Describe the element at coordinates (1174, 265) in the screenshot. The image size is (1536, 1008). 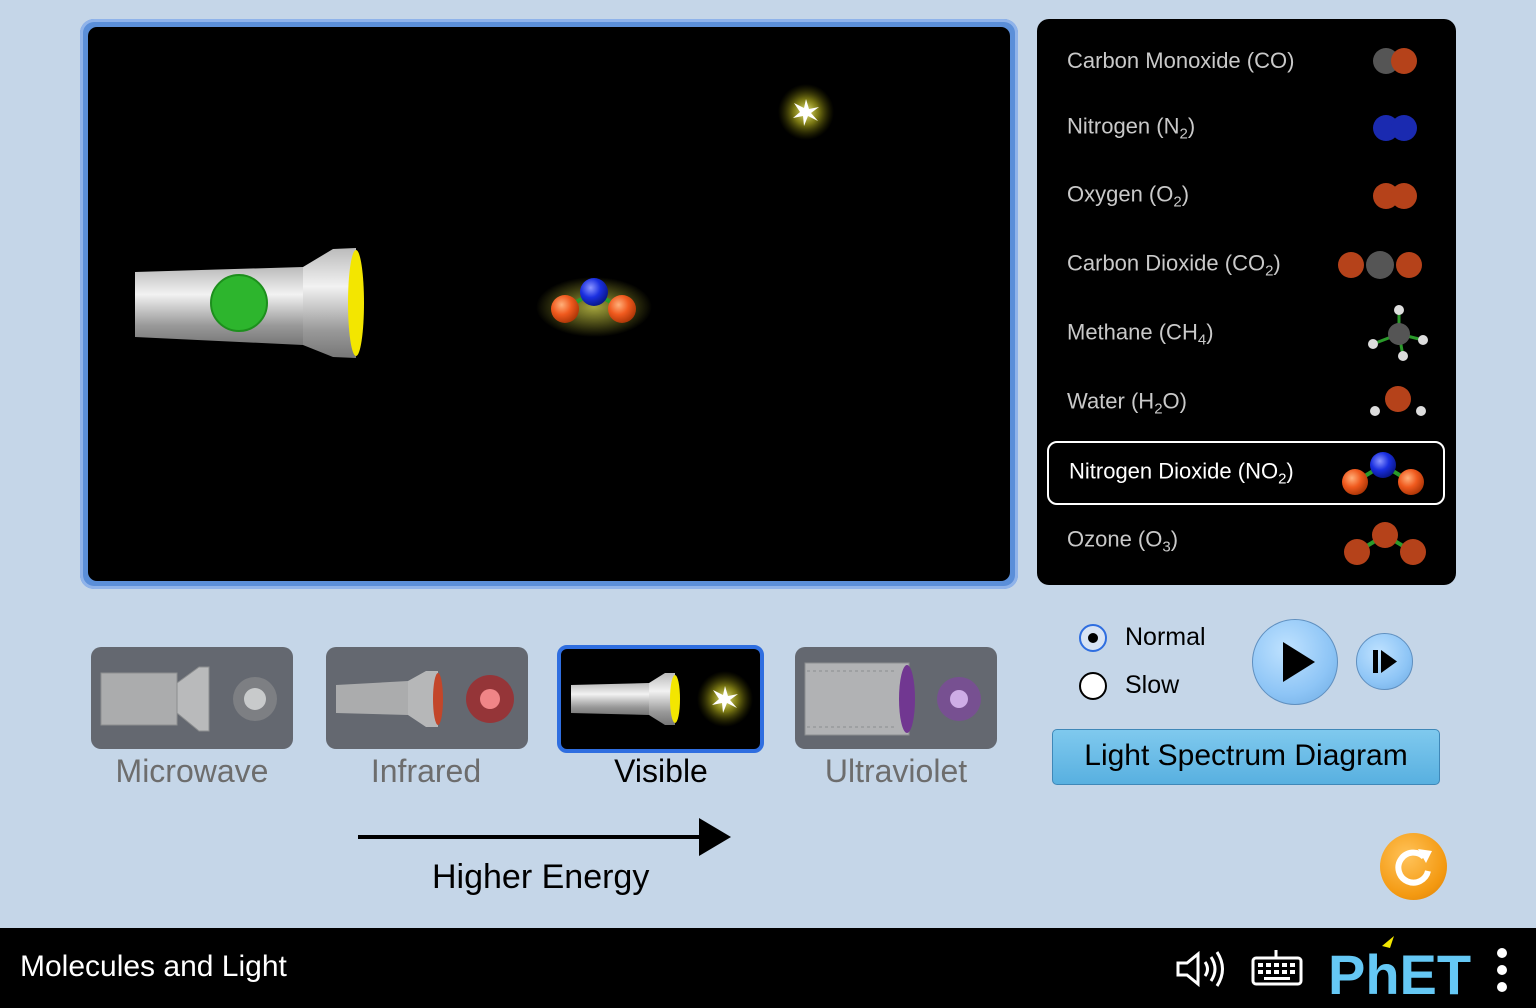
I see `molecule-label: Carbon Dioxide (CO2)` at that location.